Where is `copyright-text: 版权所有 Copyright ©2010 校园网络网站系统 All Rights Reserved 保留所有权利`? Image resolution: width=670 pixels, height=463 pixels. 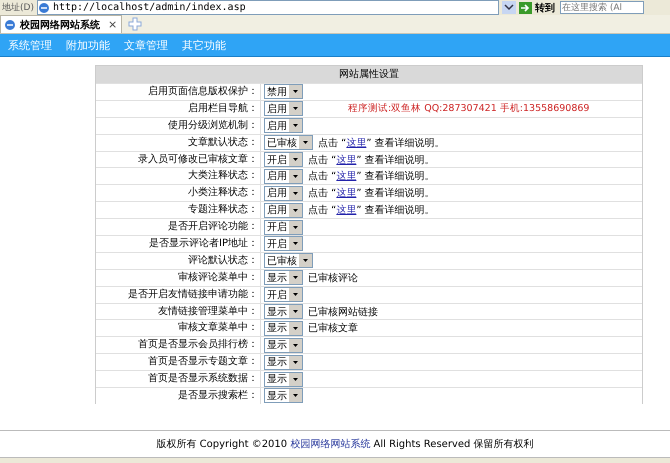 copyright-text: 版权所有 Copyright ©2010 校园网络网站系统 All Rights Reserved 保留所有权利 is located at coordinates (345, 444).